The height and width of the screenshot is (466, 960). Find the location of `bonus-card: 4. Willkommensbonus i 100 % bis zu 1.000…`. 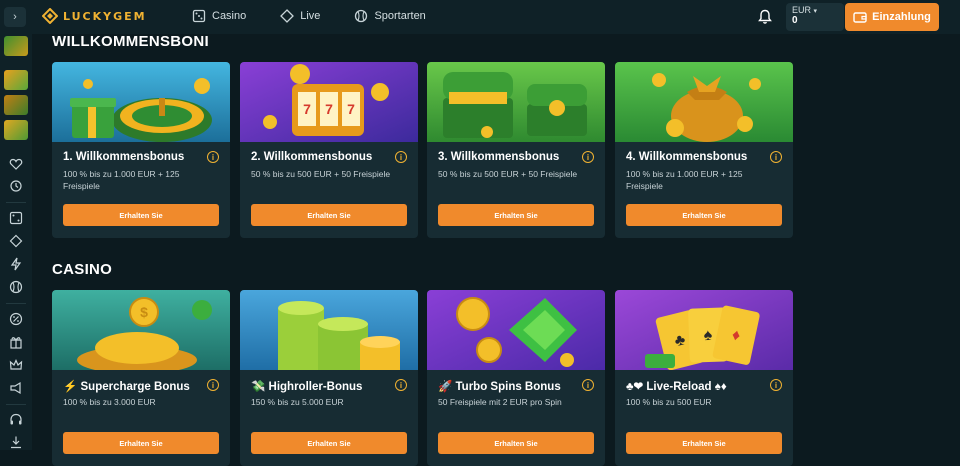

bonus-card: 4. Willkommensbonus i 100 % bis zu 1.000… is located at coordinates (704, 150).